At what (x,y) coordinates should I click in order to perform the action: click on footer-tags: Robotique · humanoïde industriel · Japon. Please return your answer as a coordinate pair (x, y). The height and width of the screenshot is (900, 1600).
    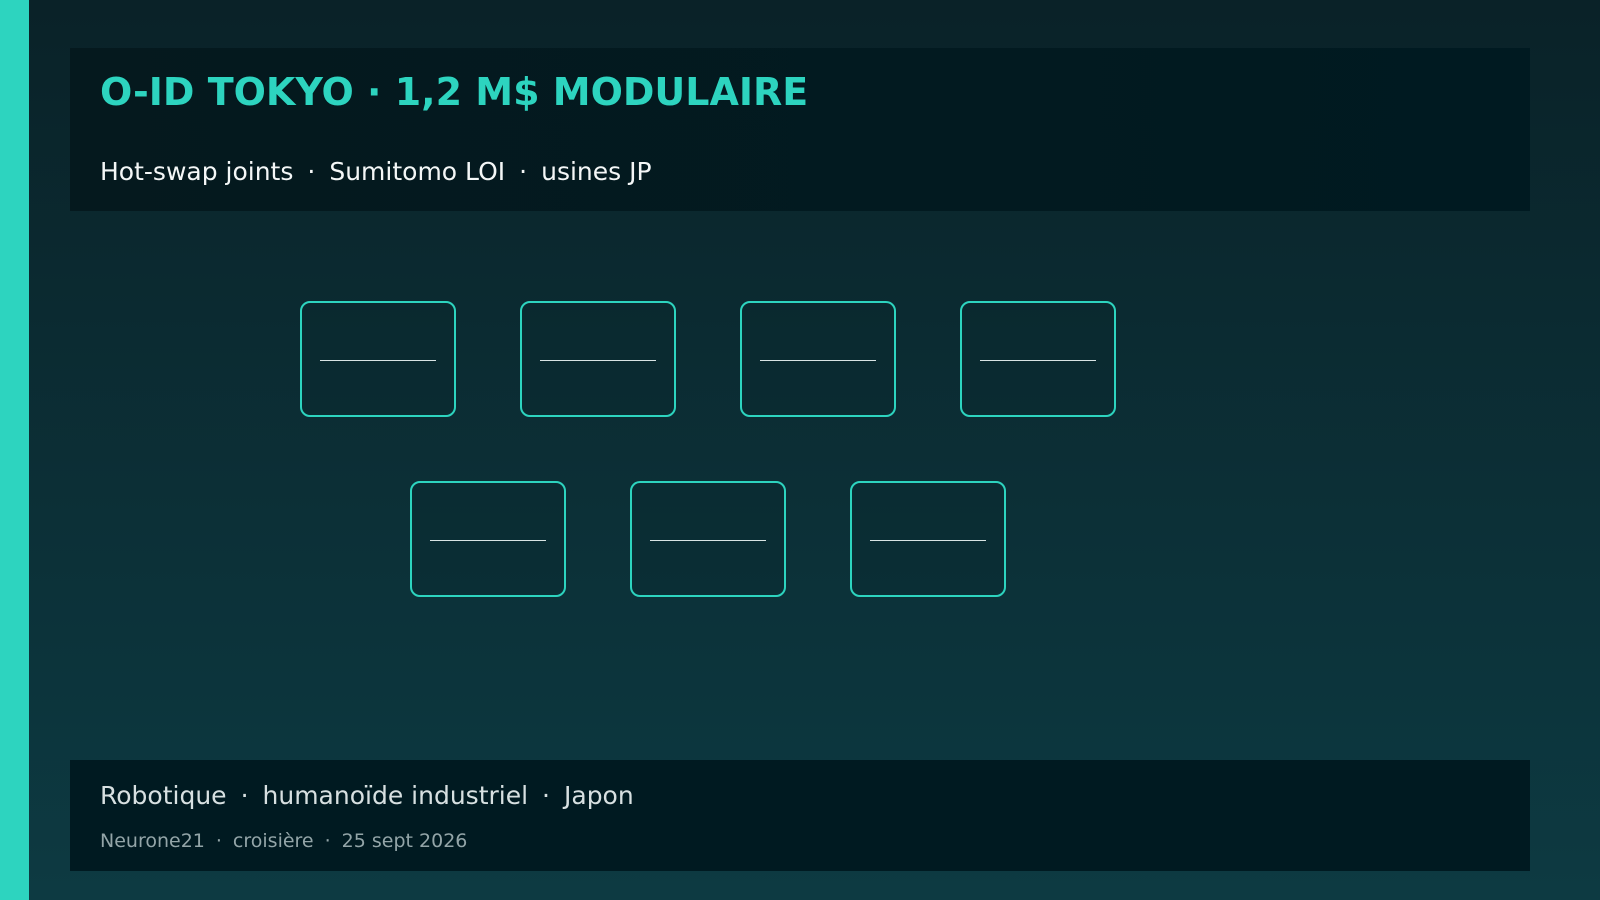
    Looking at the image, I should click on (367, 796).